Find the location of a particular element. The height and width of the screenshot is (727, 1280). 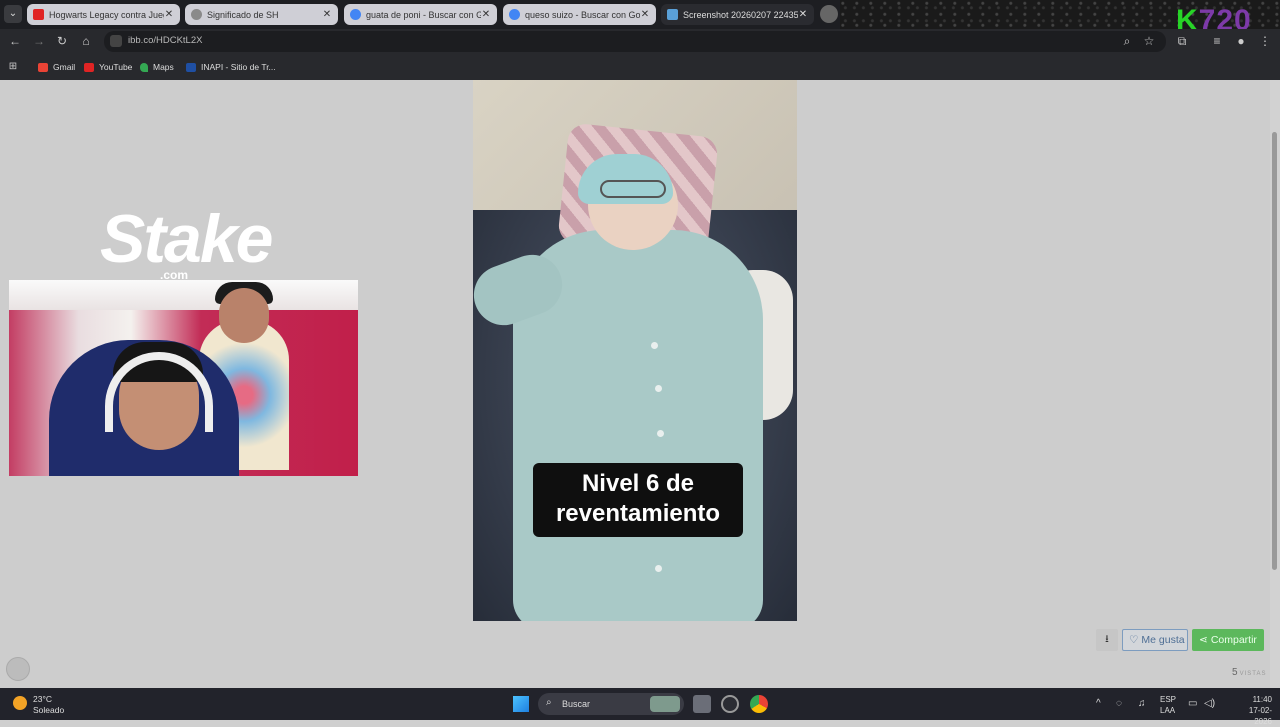

language-indicator: ESP LAA is located at coordinates (1168, 705).